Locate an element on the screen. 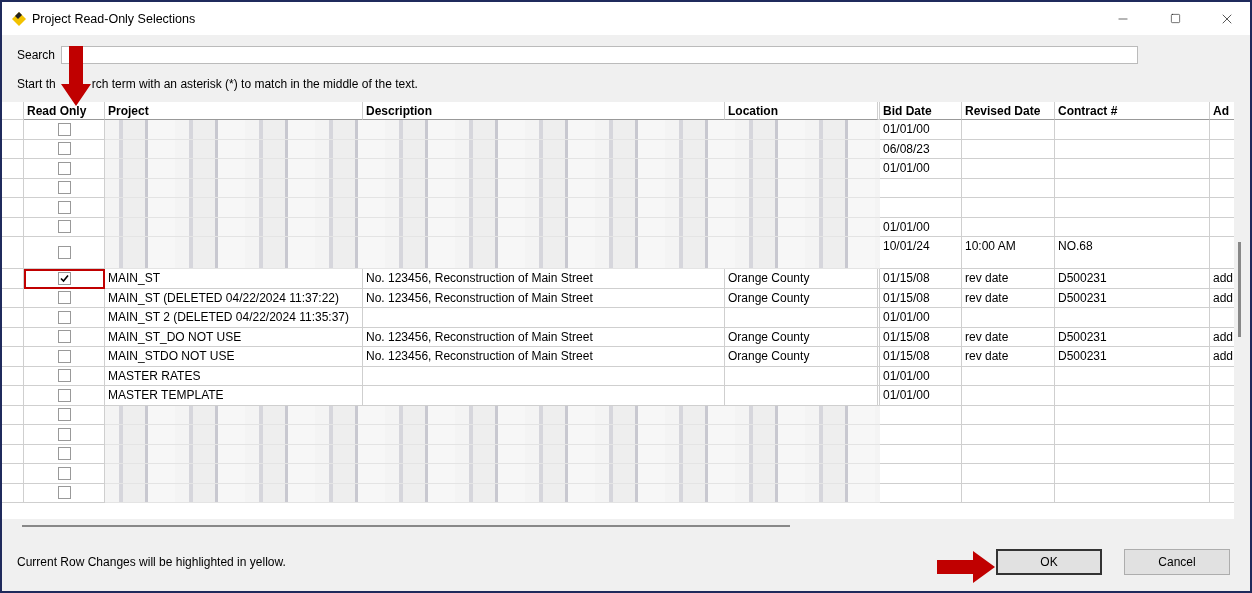 Image resolution: width=1252 pixels, height=593 pixels. grid-corner is located at coordinates (13, 111).